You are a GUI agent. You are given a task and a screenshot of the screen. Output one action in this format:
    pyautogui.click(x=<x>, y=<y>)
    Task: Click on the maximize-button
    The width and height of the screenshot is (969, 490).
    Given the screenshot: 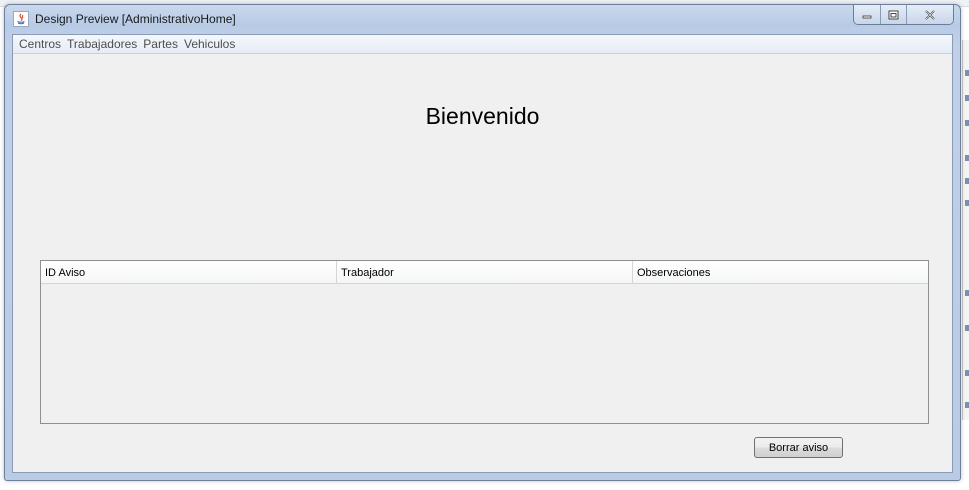 What is the action you would take?
    pyautogui.click(x=894, y=14)
    